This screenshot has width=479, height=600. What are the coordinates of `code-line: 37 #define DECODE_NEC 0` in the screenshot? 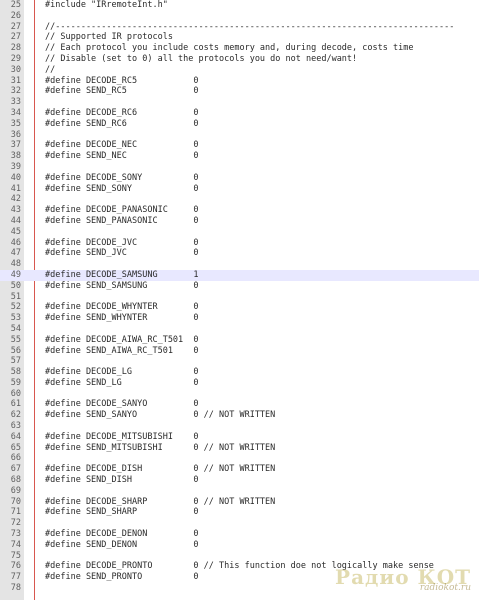 It's located at (239, 145).